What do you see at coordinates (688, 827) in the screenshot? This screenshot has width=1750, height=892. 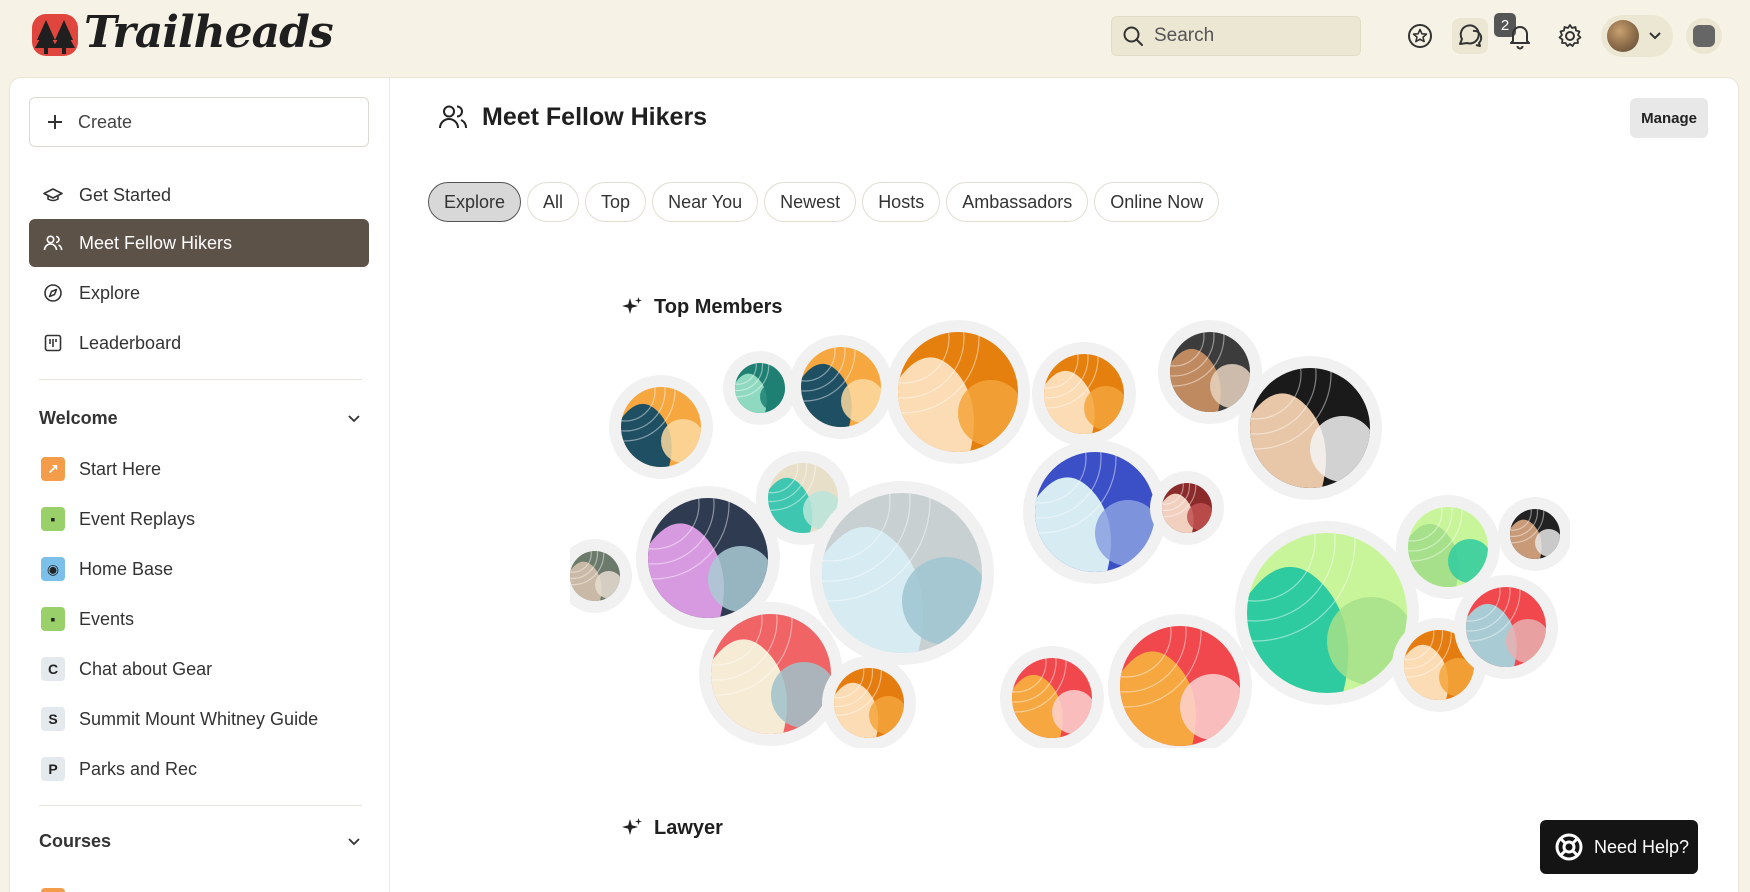 I see `section-title: Lawyer` at bounding box center [688, 827].